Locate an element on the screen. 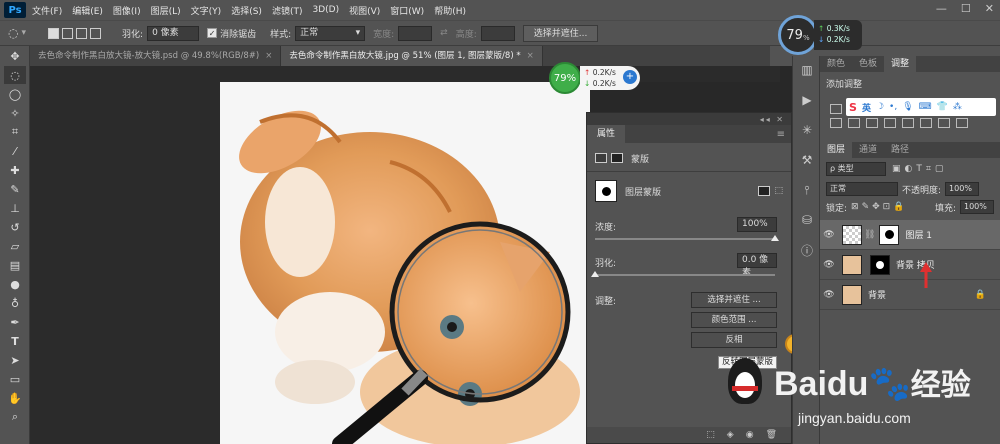 This screenshot has height=444, width=1000. menu-3d: 3D(D) is located at coordinates (325, 10).